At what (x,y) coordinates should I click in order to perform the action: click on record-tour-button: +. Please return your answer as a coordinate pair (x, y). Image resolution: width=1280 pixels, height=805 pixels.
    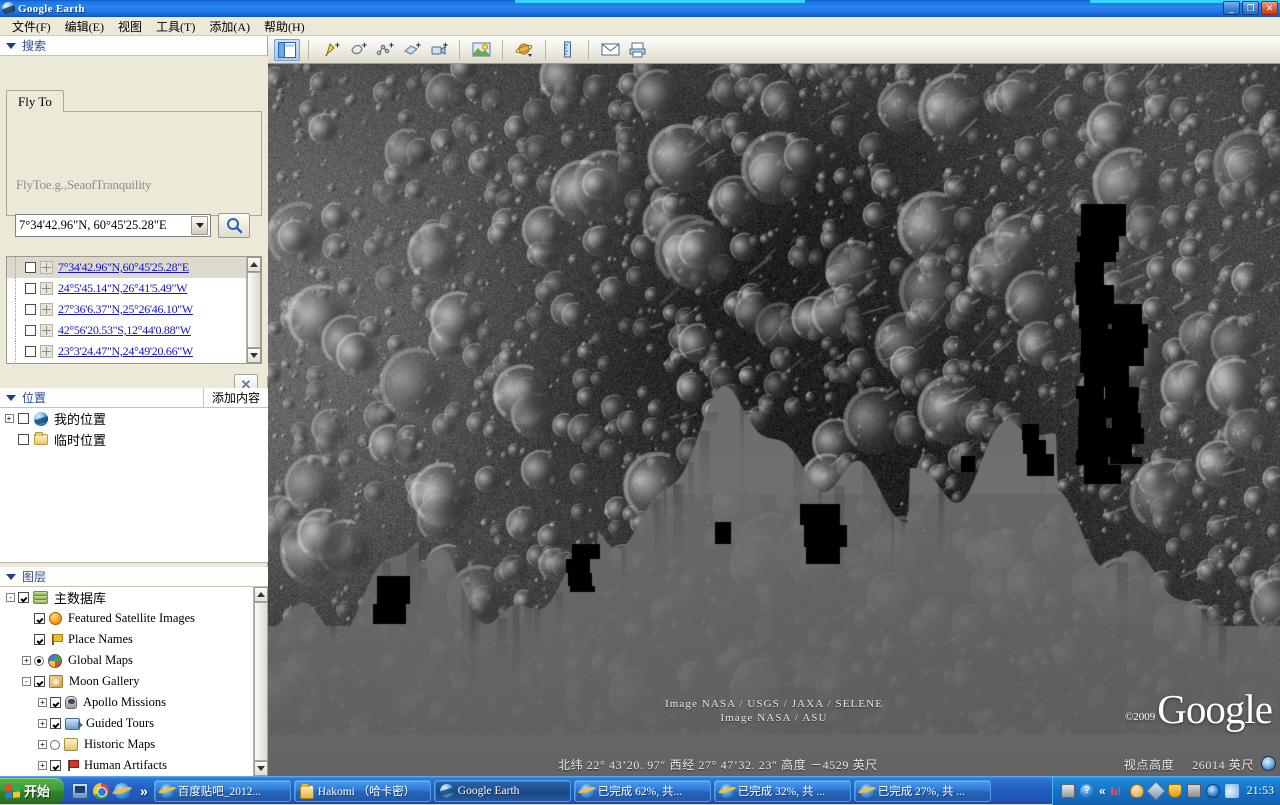
    Looking at the image, I should click on (438, 50).